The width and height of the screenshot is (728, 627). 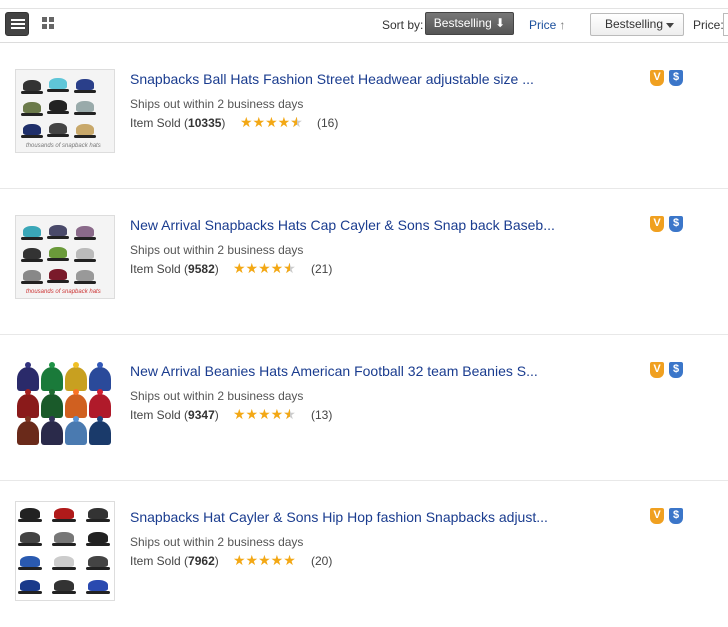 What do you see at coordinates (48, 23) in the screenshot?
I see `grid-view-icon` at bounding box center [48, 23].